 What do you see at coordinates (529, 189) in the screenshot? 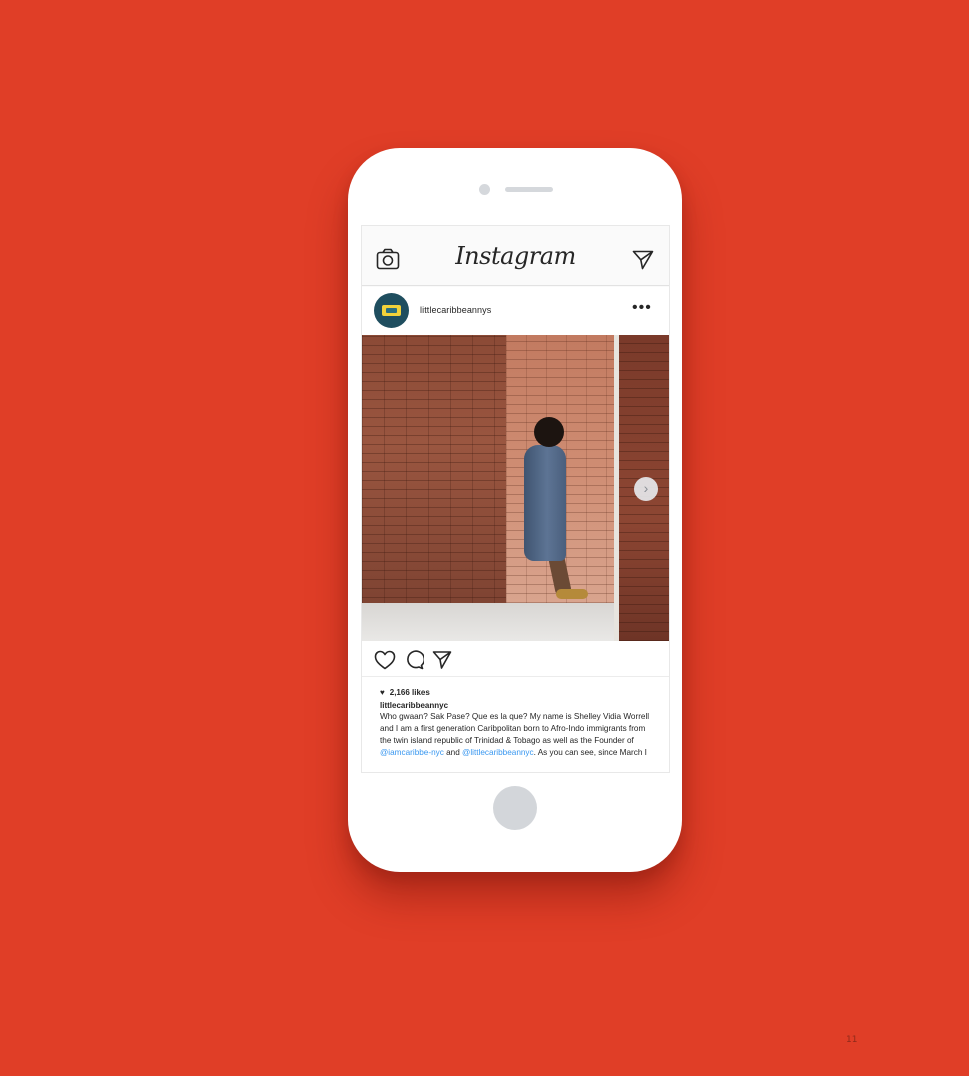
I see `speaker-slot` at bounding box center [529, 189].